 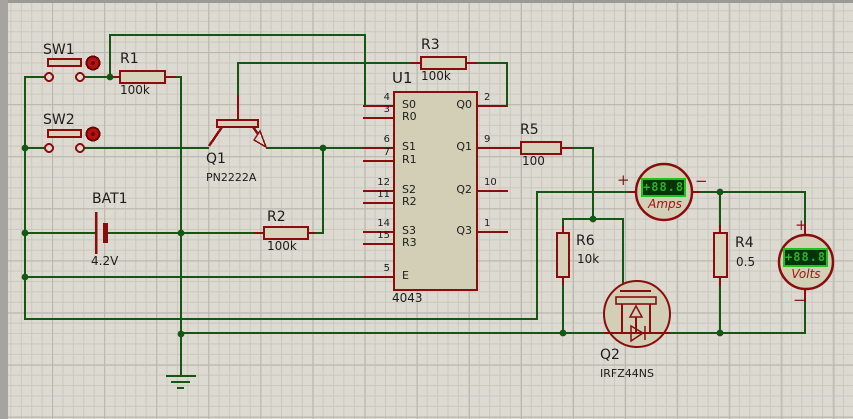 I want to click on r6-value: 10k, so click(x=588, y=259).